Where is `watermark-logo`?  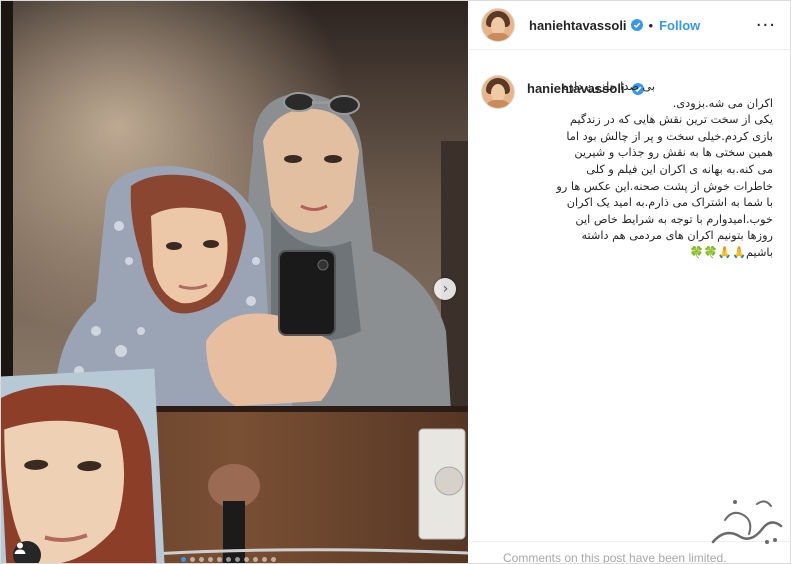
watermark-logo is located at coordinates (747, 522).